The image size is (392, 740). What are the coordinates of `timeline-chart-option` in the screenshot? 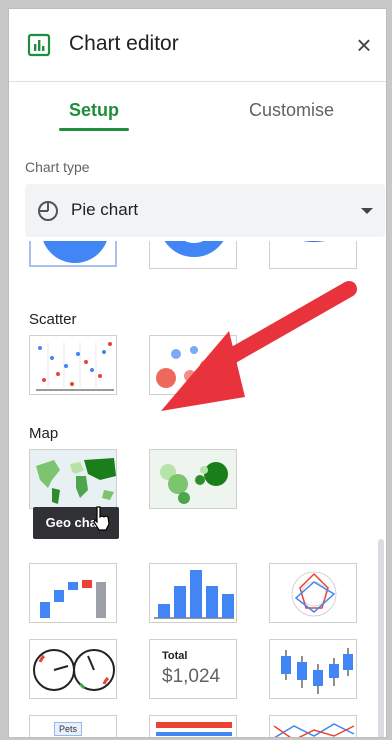 It's located at (313, 726).